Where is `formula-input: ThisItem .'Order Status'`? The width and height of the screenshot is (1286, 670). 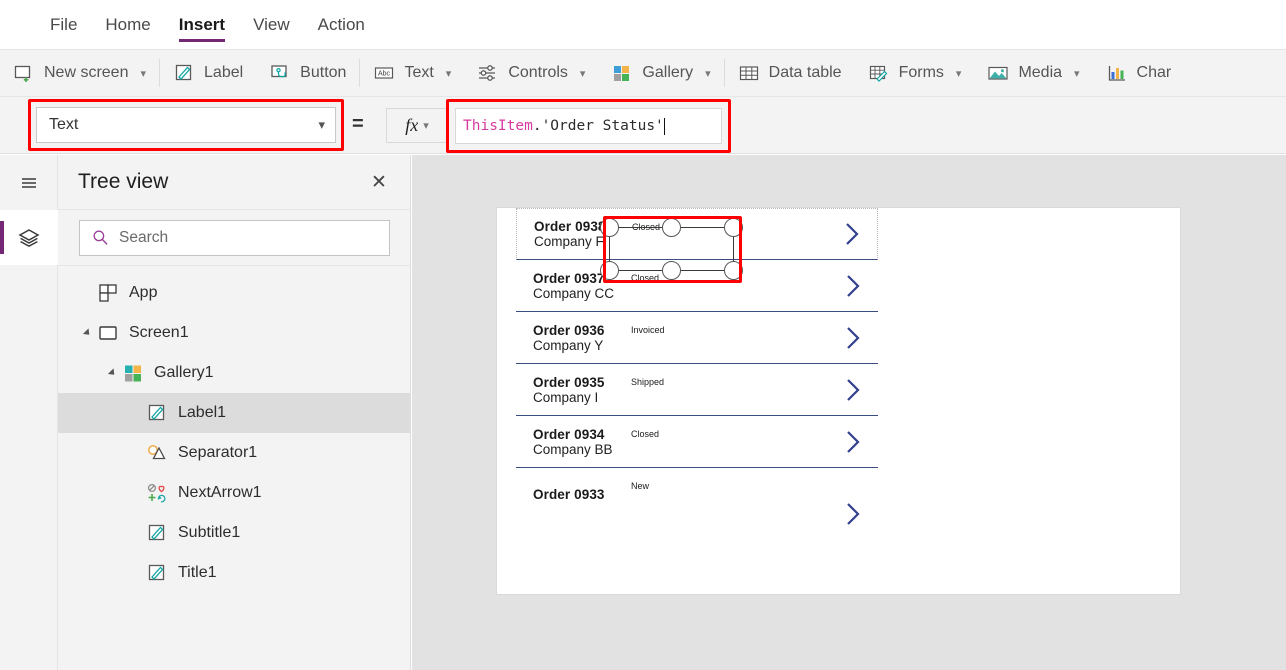 formula-input: ThisItem .'Order Status' is located at coordinates (588, 126).